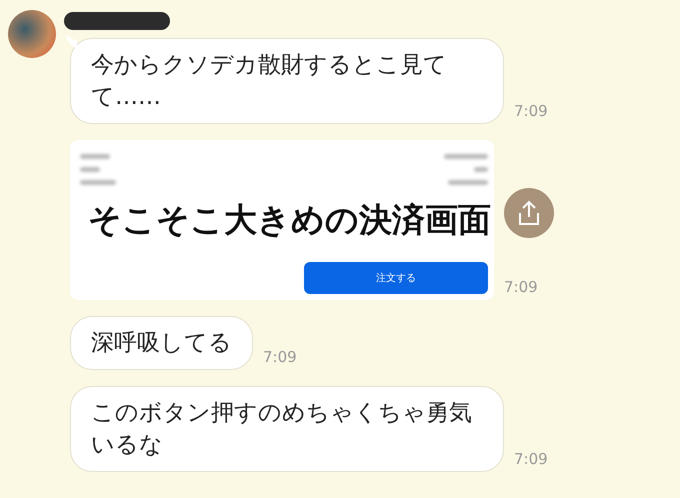  Describe the element at coordinates (161, 343) in the screenshot. I see `message-bubble: 深呼吸してる` at that location.